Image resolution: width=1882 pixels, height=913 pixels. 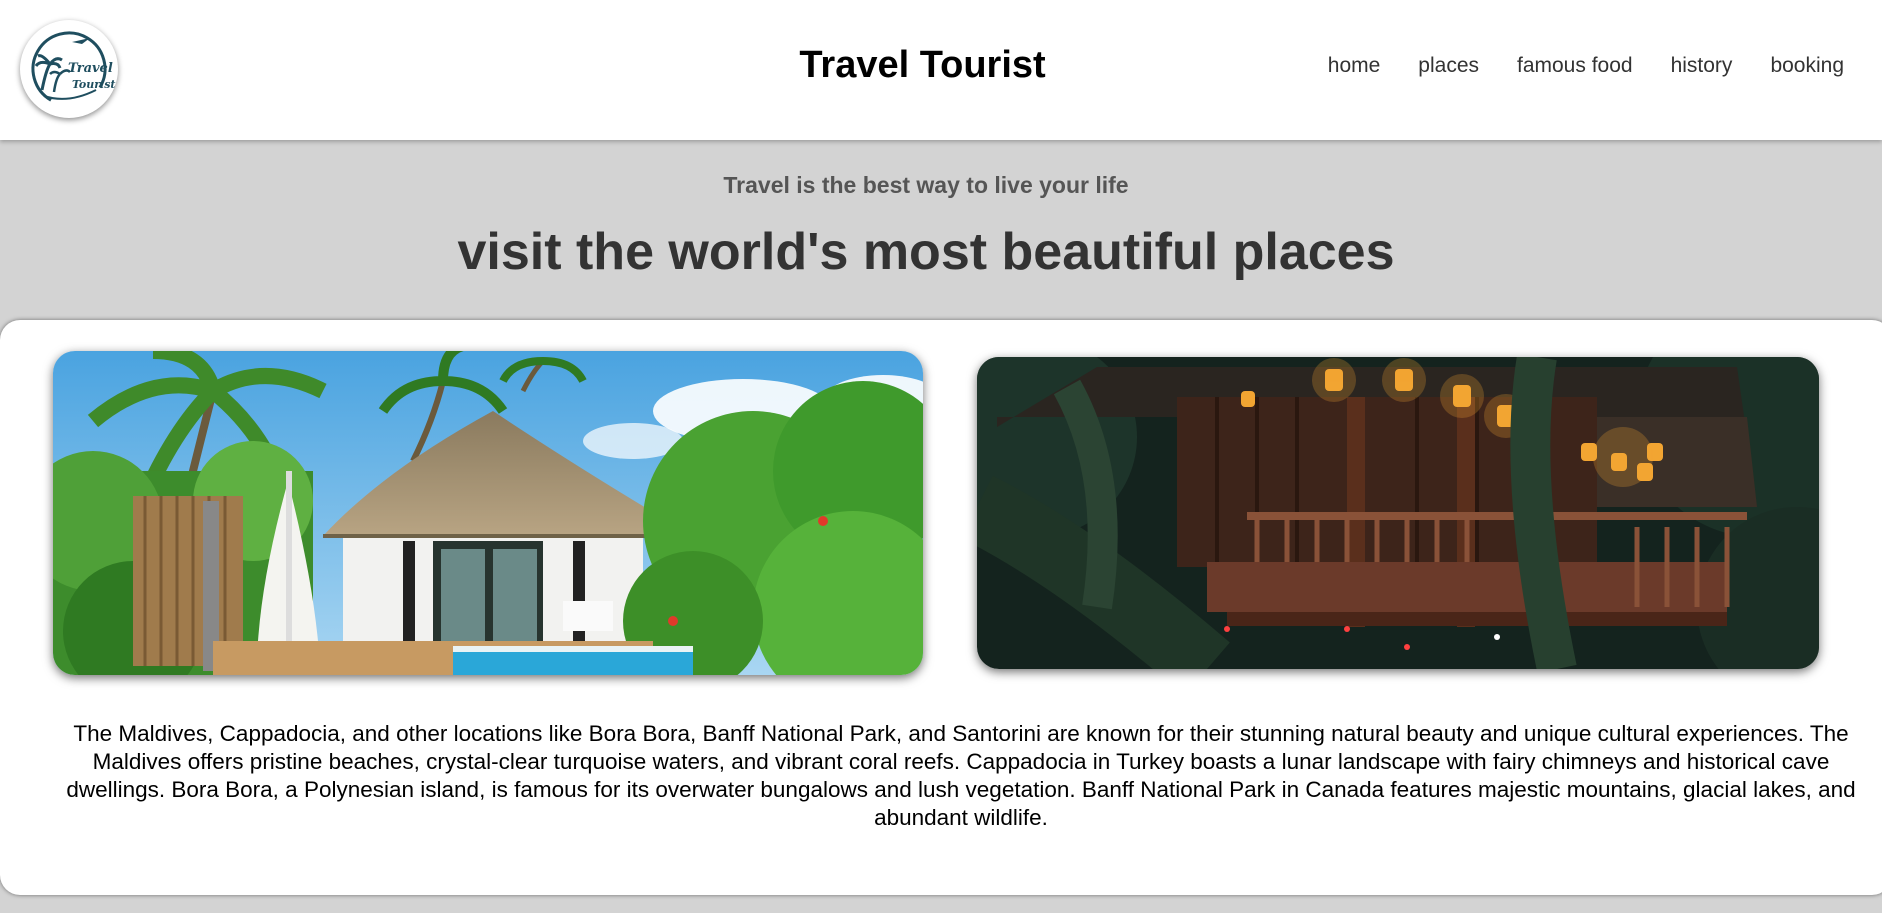 I want to click on hero-tagline: Travel is the best way to live your life, so click(x=926, y=185).